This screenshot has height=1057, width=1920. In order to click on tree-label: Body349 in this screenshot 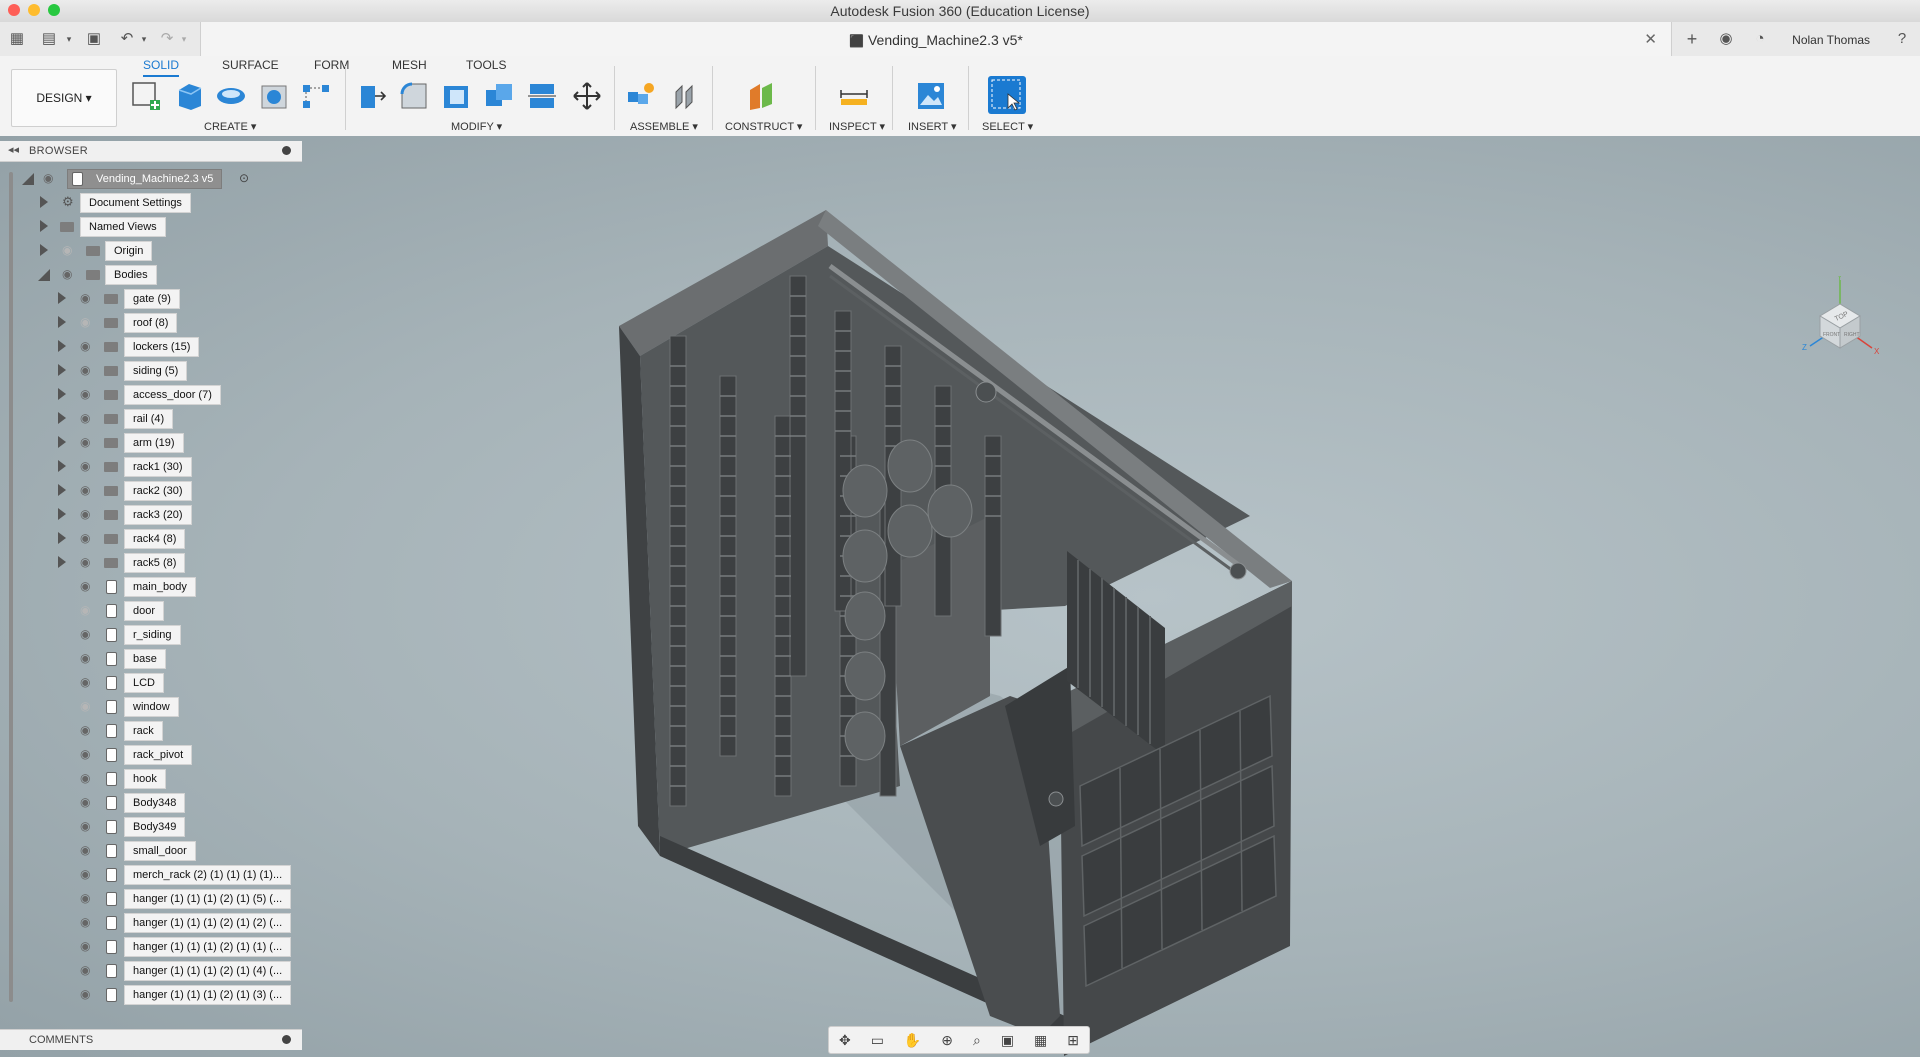, I will do `click(155, 827)`.